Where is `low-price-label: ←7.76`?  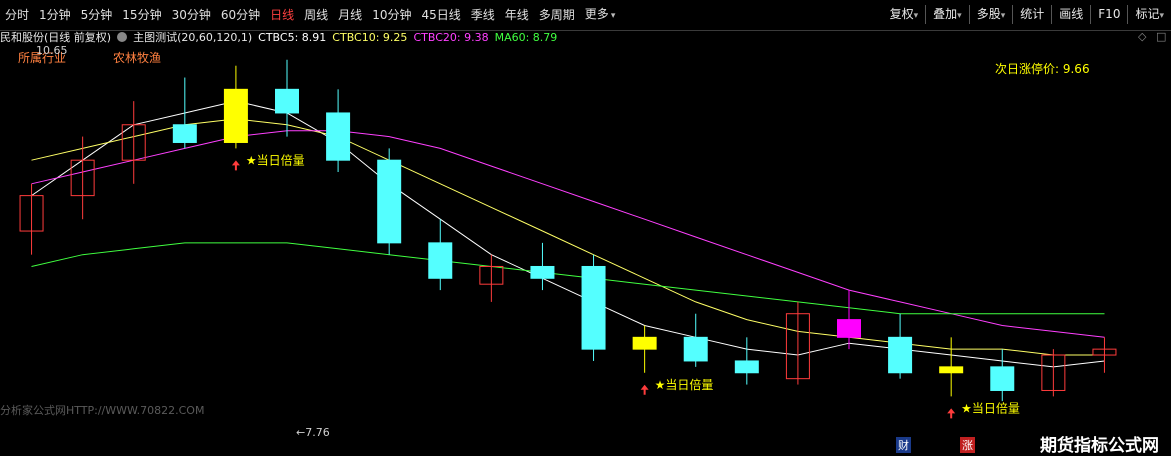
low-price-label: ←7.76 is located at coordinates (313, 432).